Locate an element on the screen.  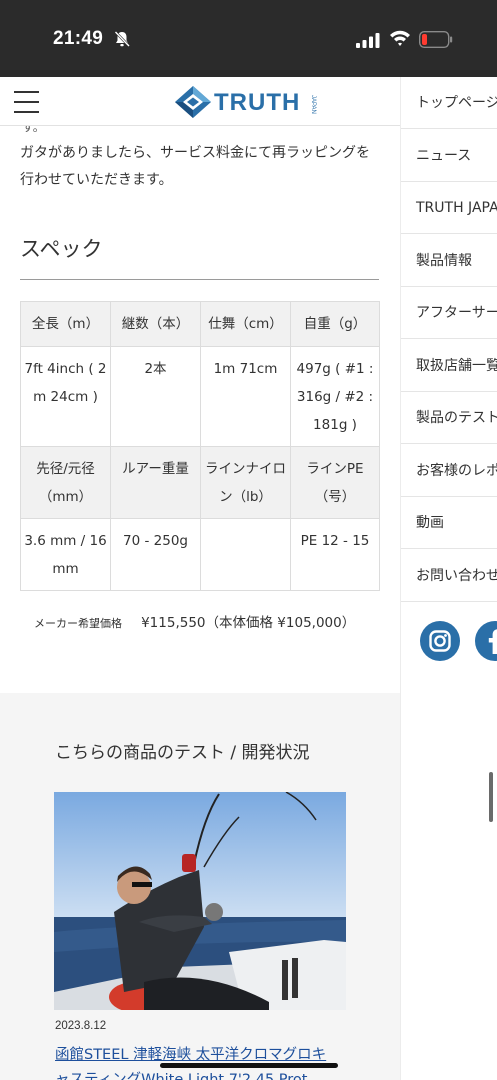
price-line: メーカー希望価格 ¥115,550（本体価格 ¥105,000） is located at coordinates (194, 621).